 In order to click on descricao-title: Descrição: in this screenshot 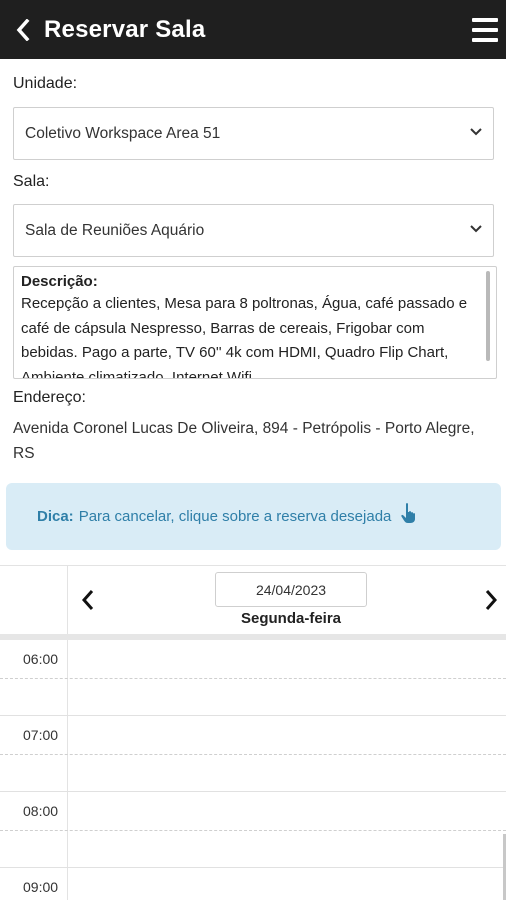, I will do `click(59, 281)`.